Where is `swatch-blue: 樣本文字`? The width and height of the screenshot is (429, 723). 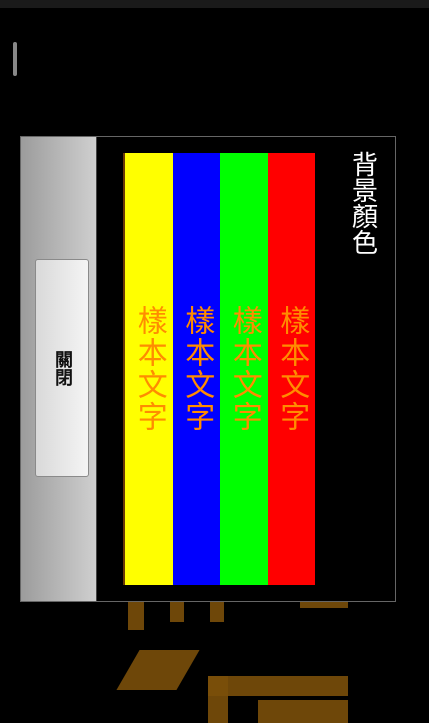 swatch-blue: 樣本文字 is located at coordinates (196, 369).